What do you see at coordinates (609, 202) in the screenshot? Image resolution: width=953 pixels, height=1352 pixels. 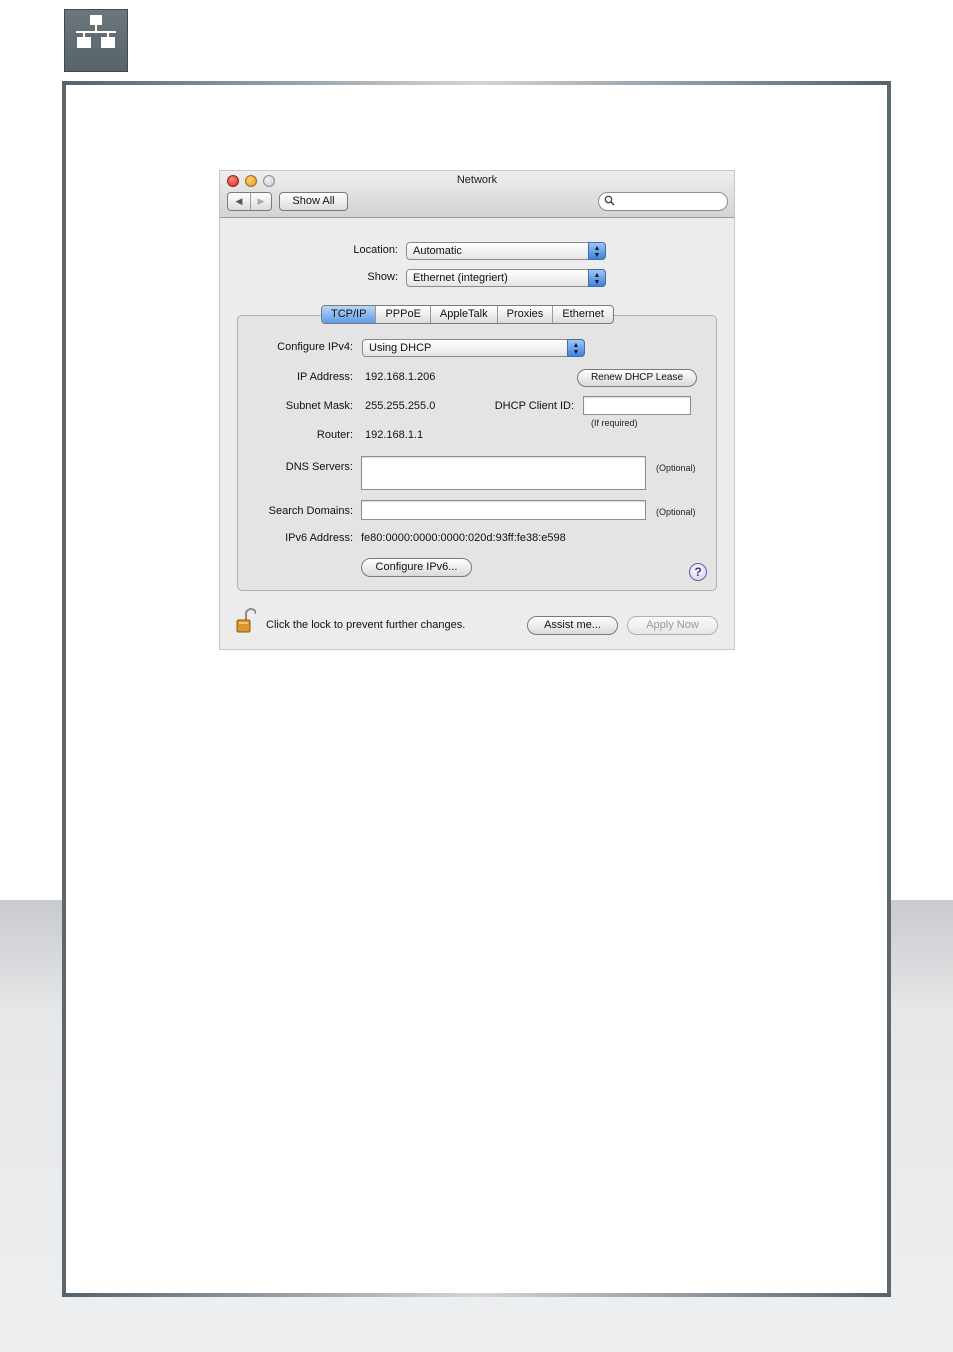 I see `search-icon` at bounding box center [609, 202].